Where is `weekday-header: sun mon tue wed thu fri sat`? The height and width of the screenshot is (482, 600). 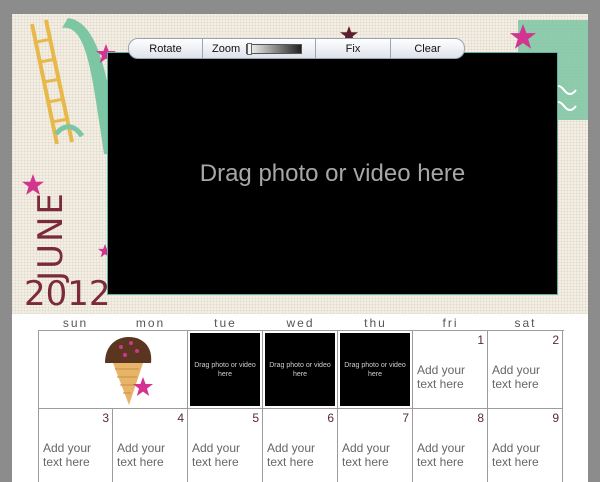 weekday-header: sun mon tue wed thu fri sat is located at coordinates (301, 323).